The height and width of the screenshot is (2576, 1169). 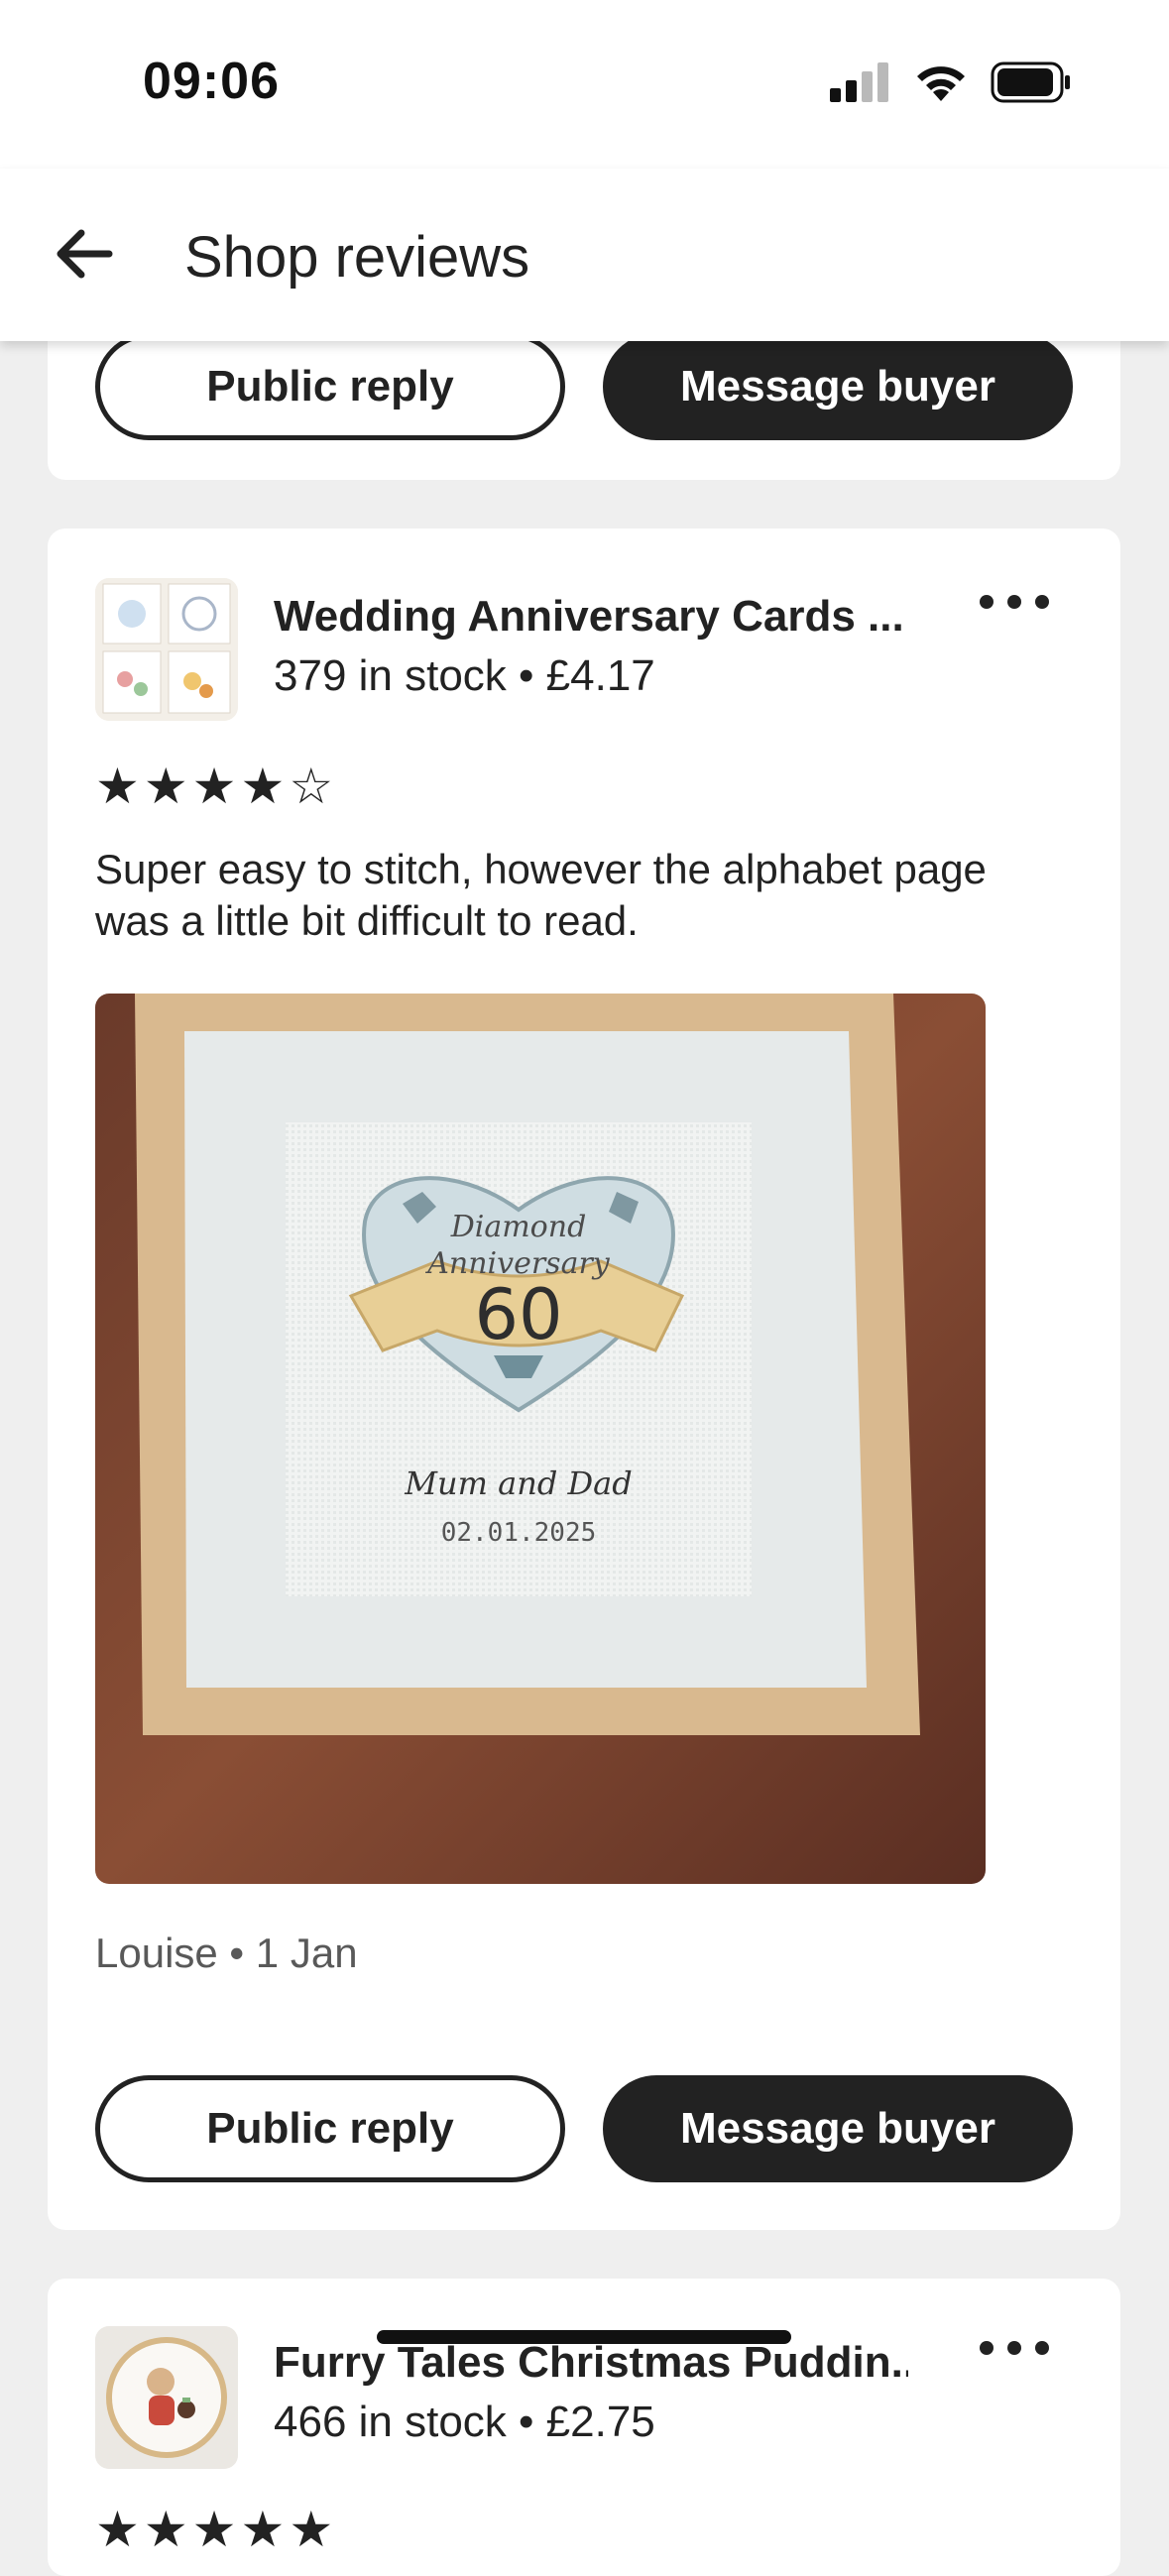 I want to click on back-button, so click(x=83, y=254).